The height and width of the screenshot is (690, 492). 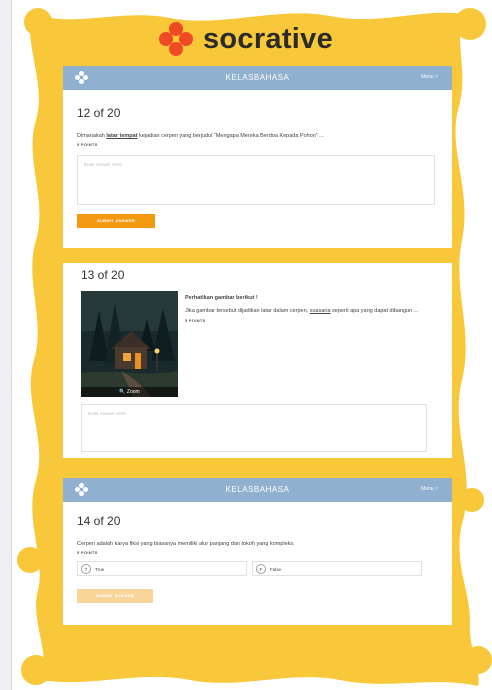 I want to click on zoom-button: 🔍 Zoom, so click(x=129, y=392).